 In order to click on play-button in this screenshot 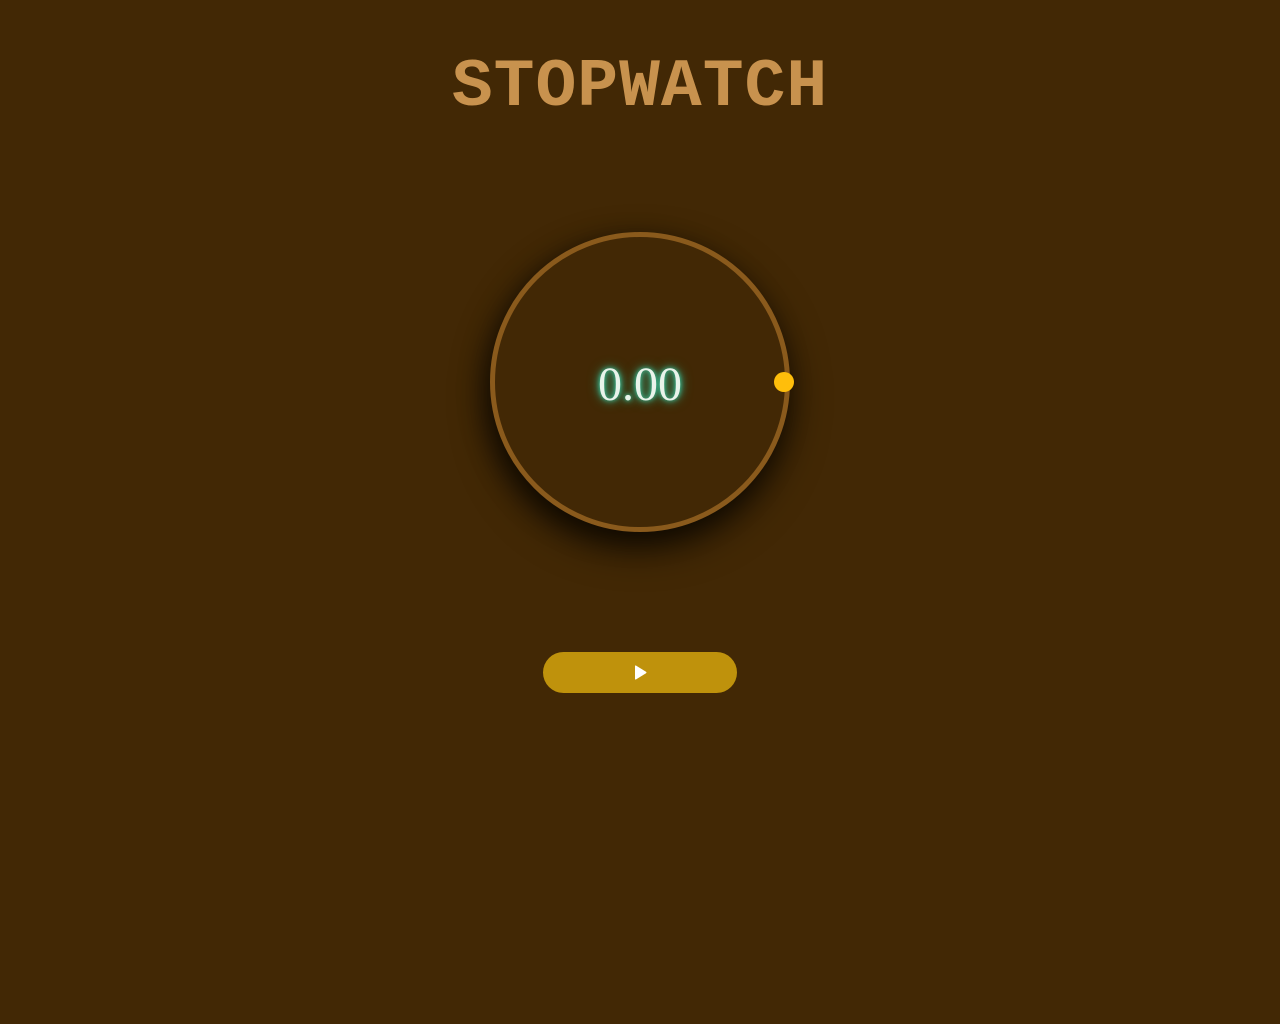, I will do `click(640, 672)`.